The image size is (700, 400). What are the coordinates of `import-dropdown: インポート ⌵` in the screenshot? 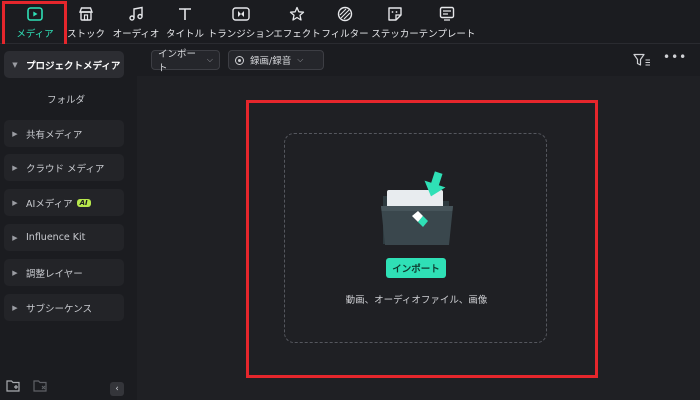 It's located at (185, 61).